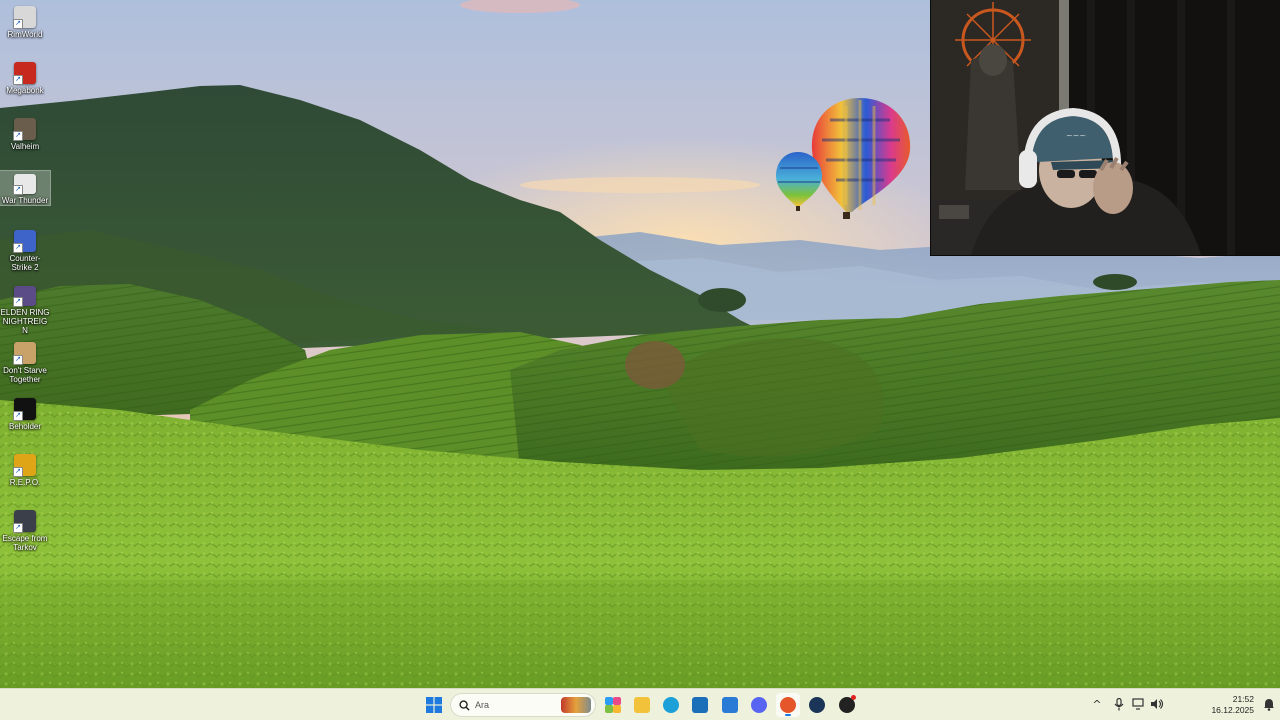 This screenshot has height=720, width=1280. I want to click on outlook-button, so click(730, 705).